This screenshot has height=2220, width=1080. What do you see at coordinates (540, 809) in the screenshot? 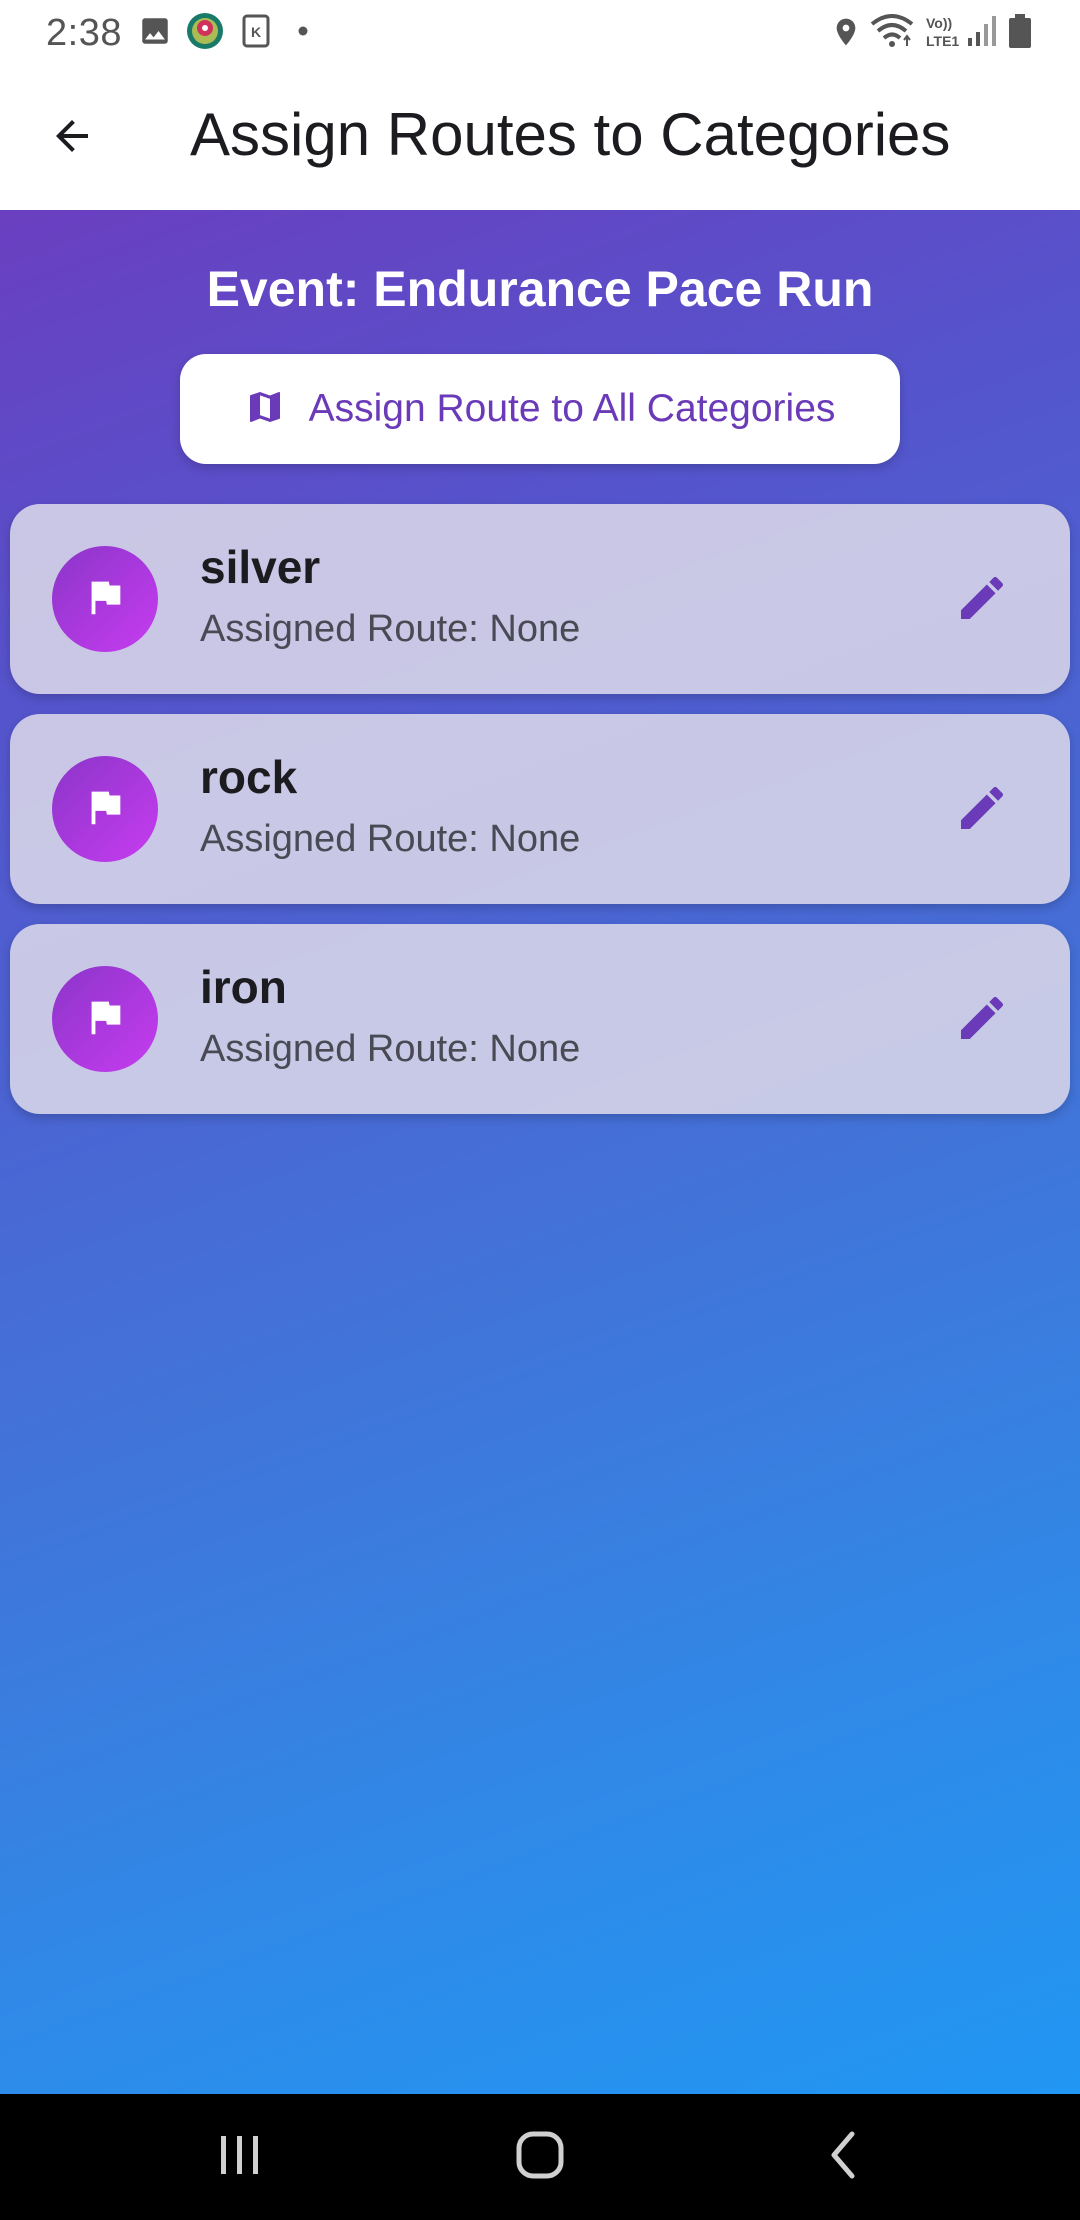
I see `category-card-rock: rock Assigned Route: None` at bounding box center [540, 809].